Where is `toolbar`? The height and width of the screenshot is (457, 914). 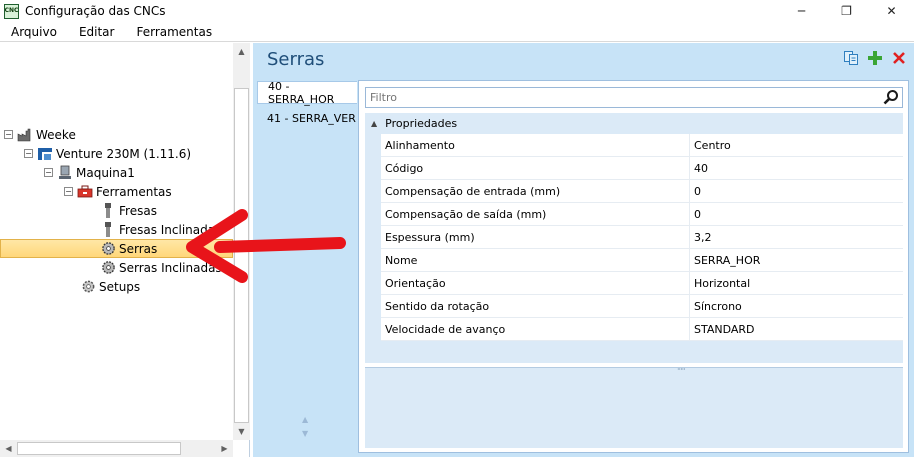
toolbar is located at coordinates (875, 59).